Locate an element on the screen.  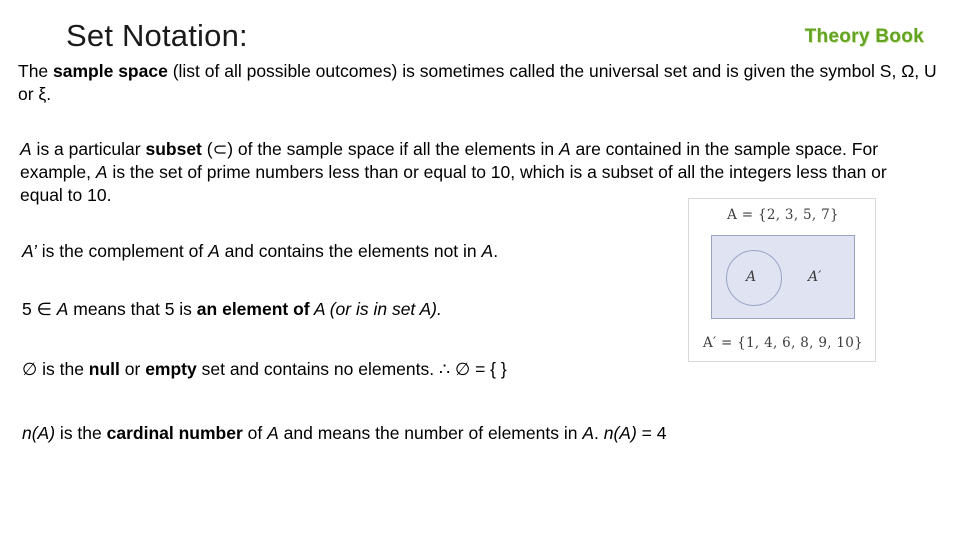
p5-text-c: or is located at coordinates (132, 369).